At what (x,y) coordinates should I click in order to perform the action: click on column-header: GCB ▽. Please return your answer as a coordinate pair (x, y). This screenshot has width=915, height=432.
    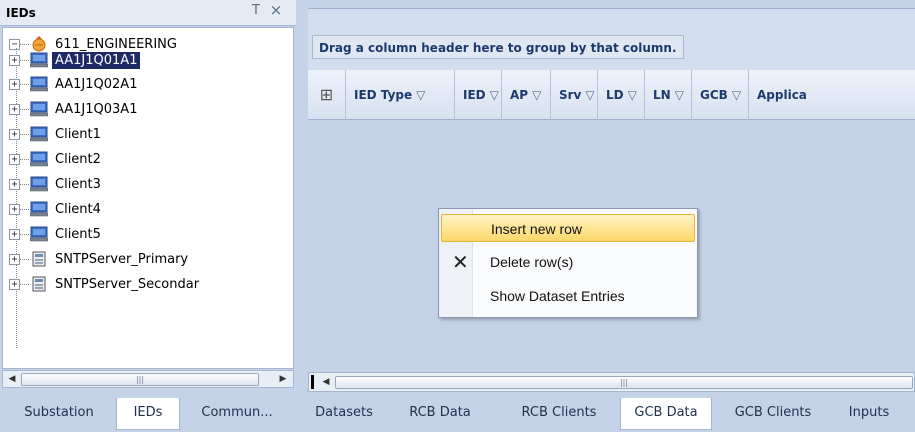
    Looking at the image, I should click on (720, 95).